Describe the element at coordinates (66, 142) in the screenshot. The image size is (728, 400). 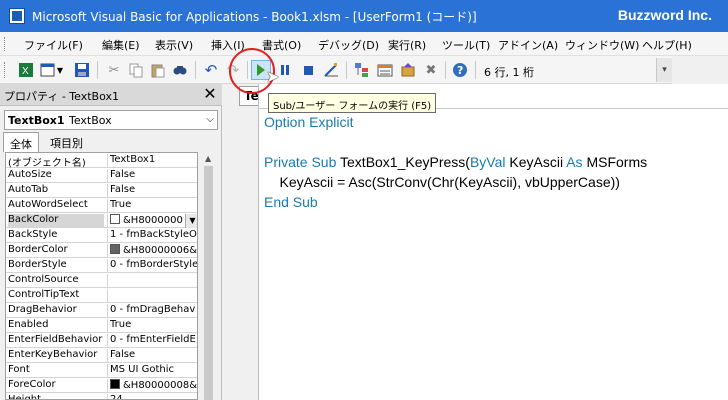
I see `tab-categorized: 項目別` at that location.